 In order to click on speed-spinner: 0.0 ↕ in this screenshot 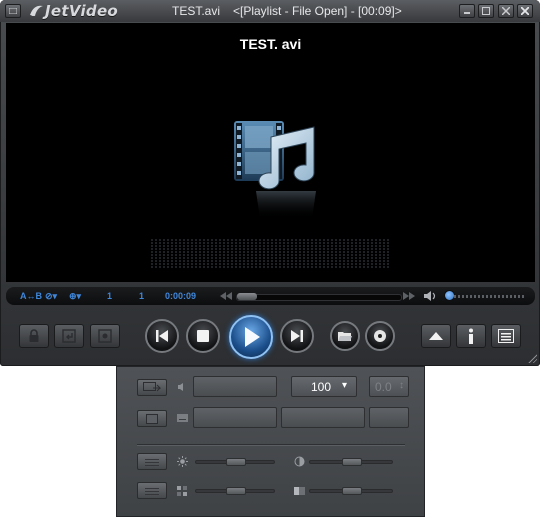, I will do `click(389, 386)`.